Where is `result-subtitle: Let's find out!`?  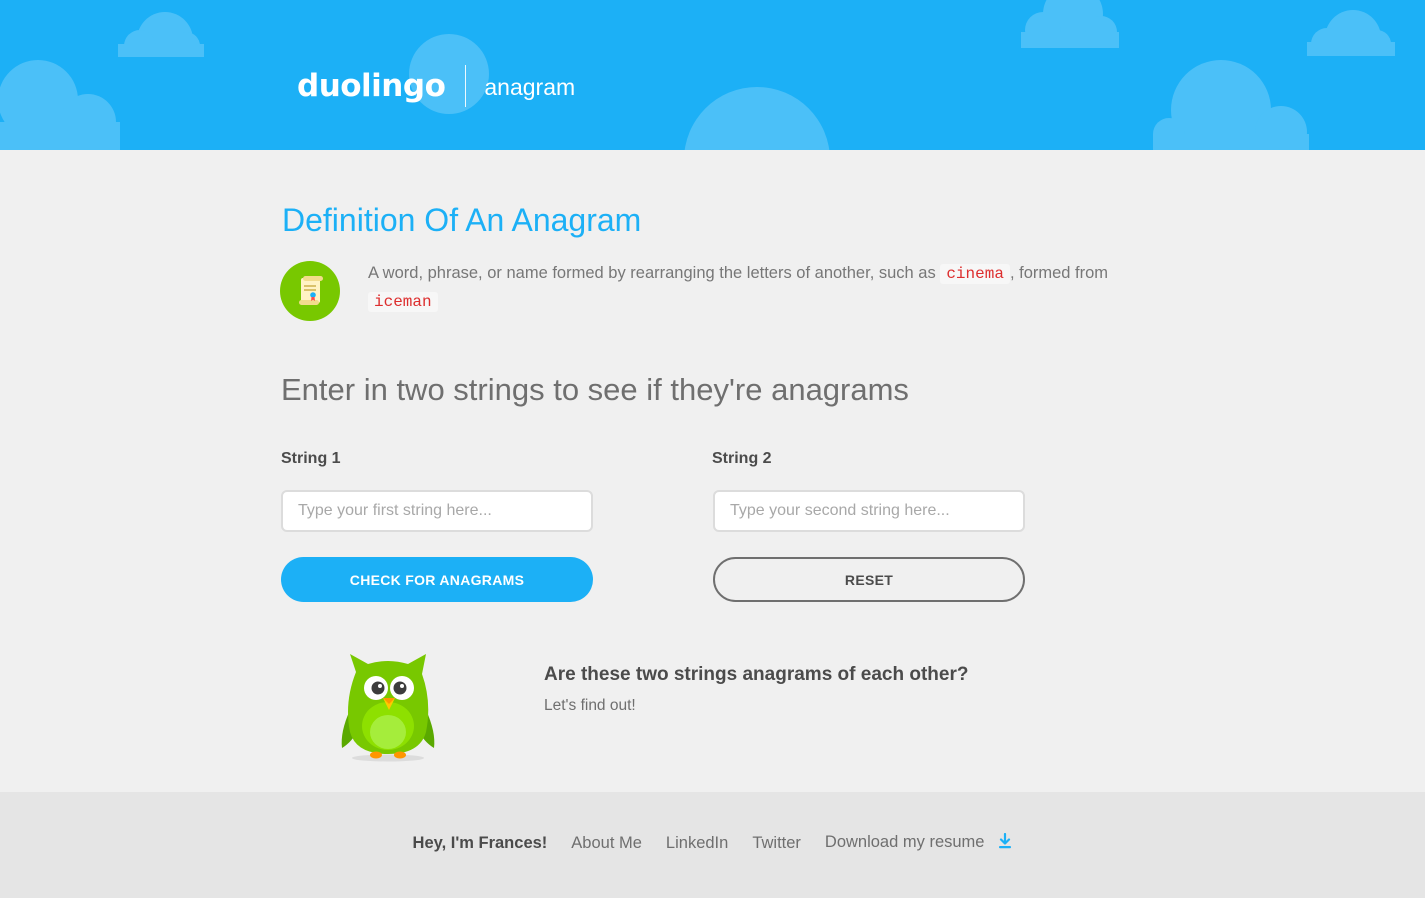
result-subtitle: Let's find out! is located at coordinates (590, 705).